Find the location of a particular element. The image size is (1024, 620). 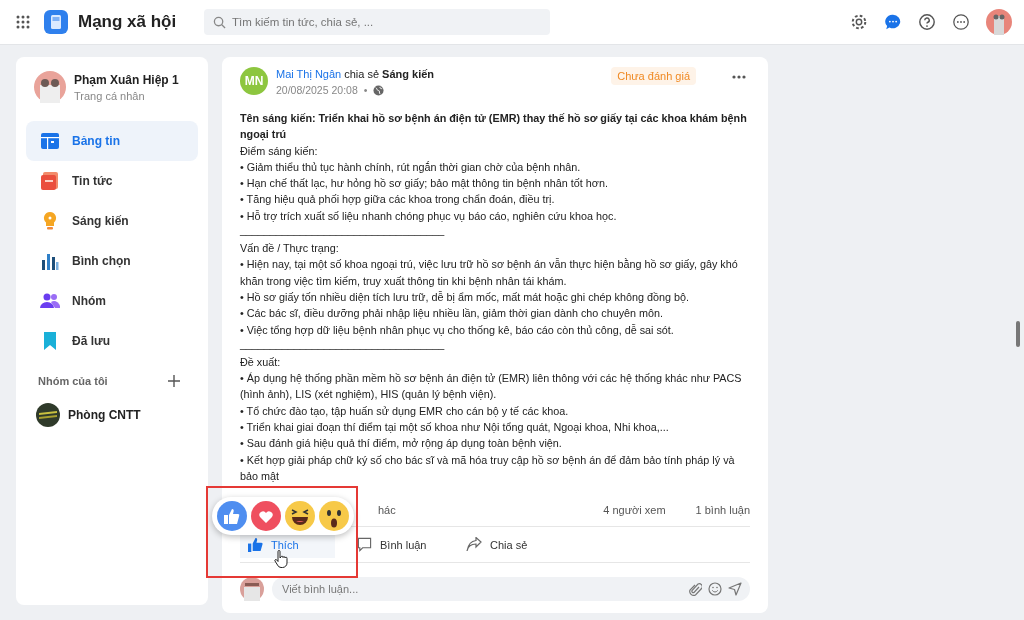

hand-cursor-icon is located at coordinates (281, 559).